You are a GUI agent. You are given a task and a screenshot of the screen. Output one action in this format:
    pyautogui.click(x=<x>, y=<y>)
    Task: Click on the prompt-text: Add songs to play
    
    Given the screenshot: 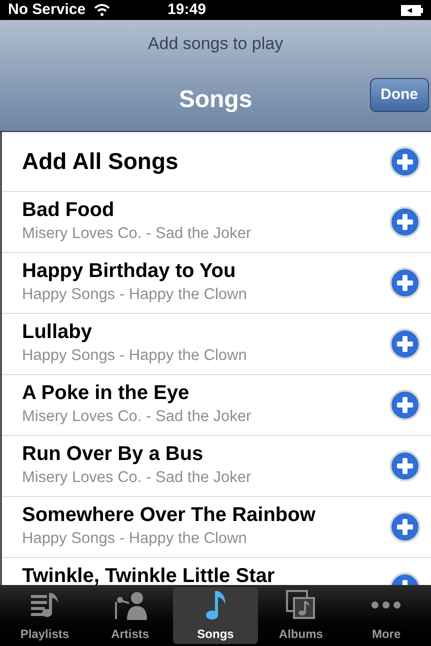 What is the action you would take?
    pyautogui.click(x=216, y=44)
    